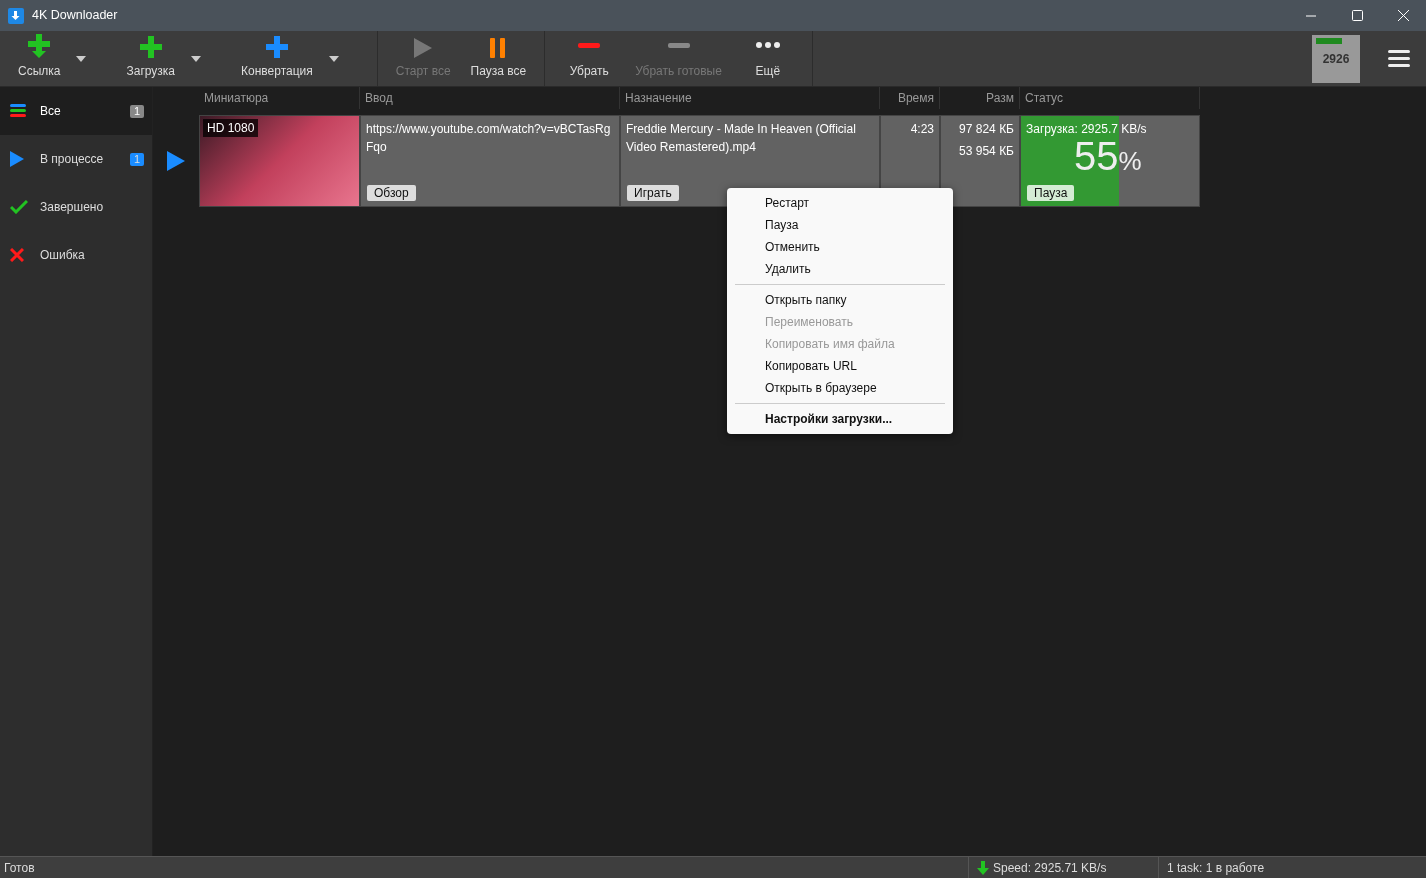 The width and height of the screenshot is (1426, 878). I want to click on sidebar-item: Ошибка, so click(76, 255).